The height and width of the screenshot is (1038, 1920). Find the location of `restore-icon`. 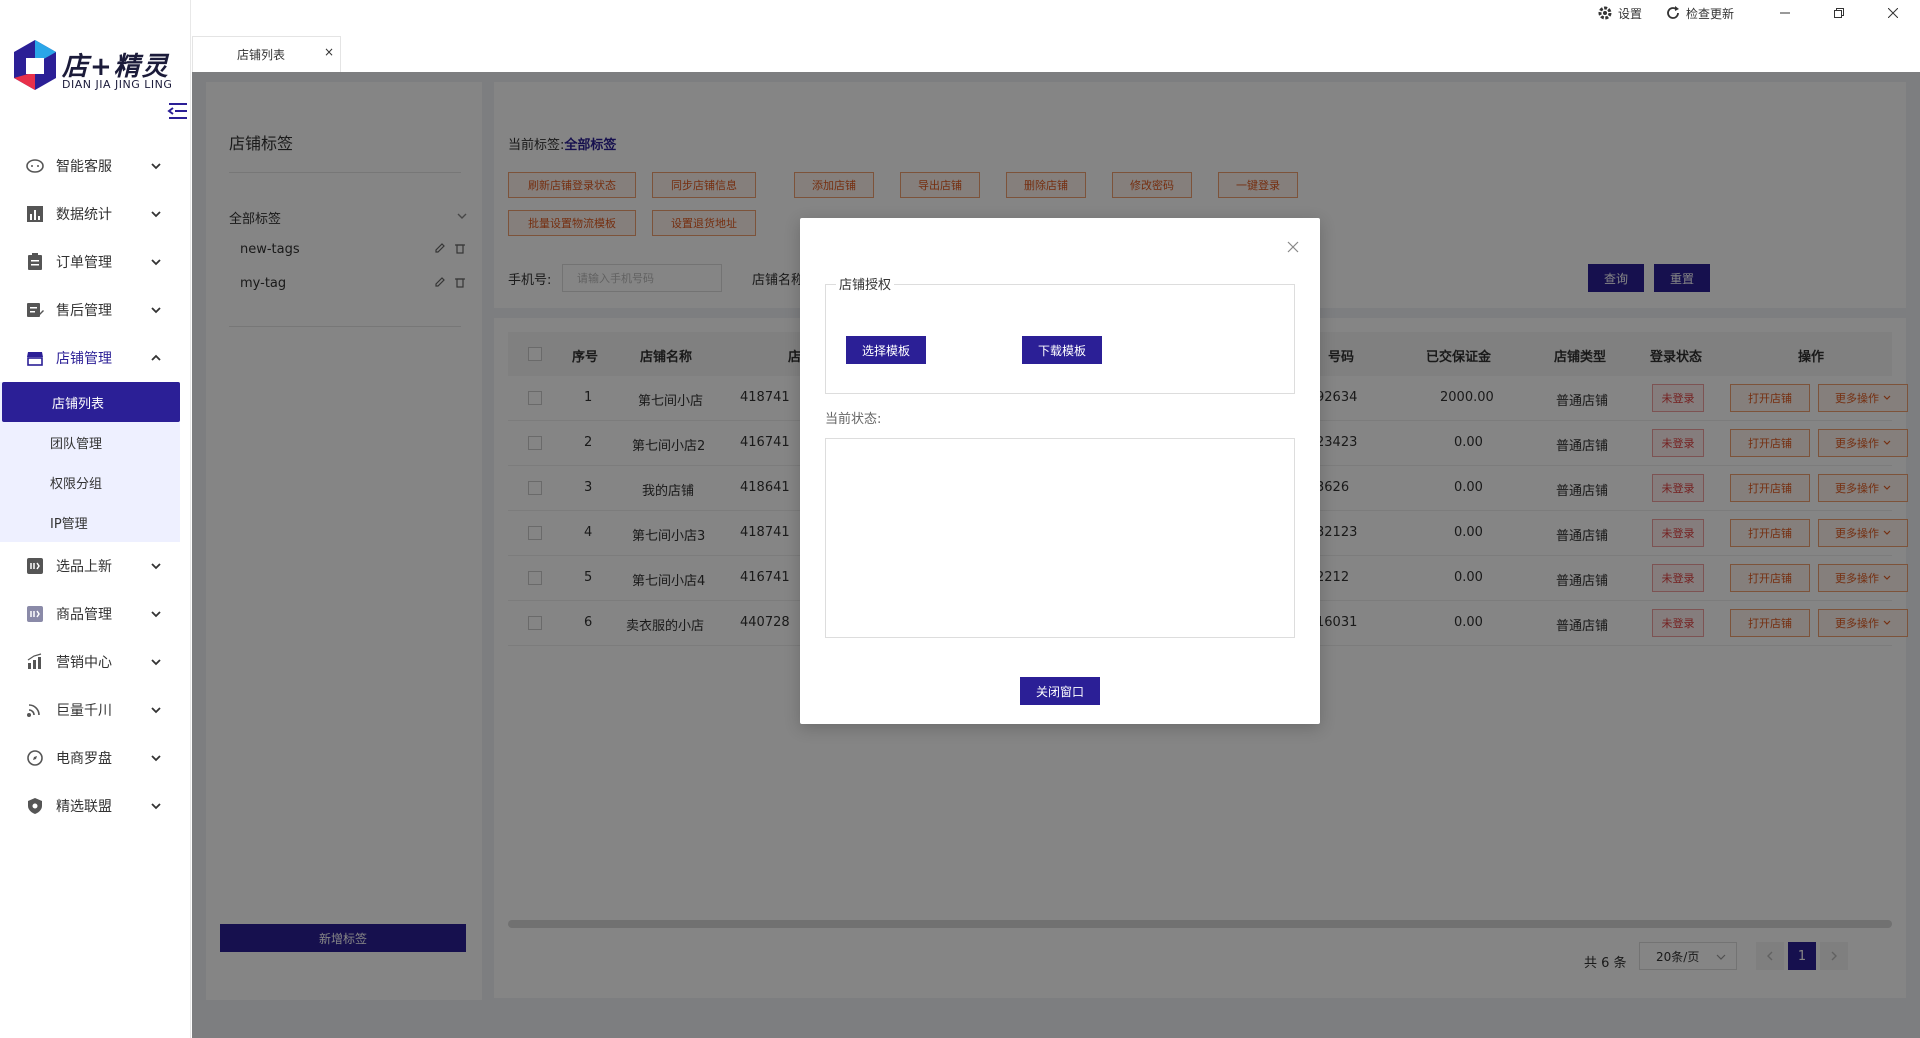

restore-icon is located at coordinates (1839, 13).